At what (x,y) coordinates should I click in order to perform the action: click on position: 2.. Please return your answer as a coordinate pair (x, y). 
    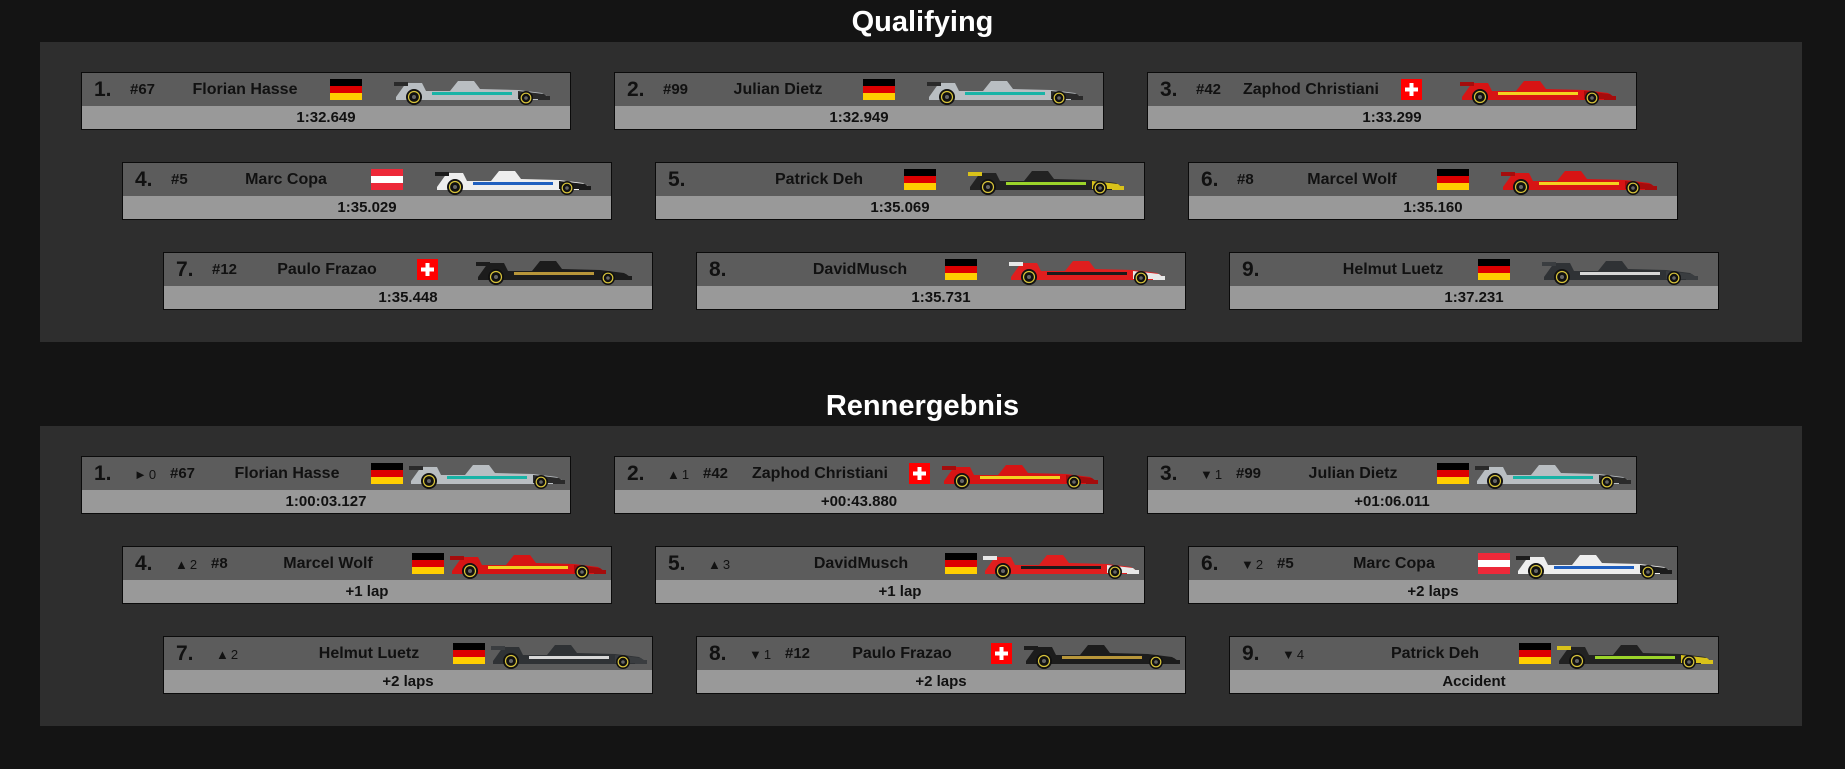
    Looking at the image, I should click on (636, 89).